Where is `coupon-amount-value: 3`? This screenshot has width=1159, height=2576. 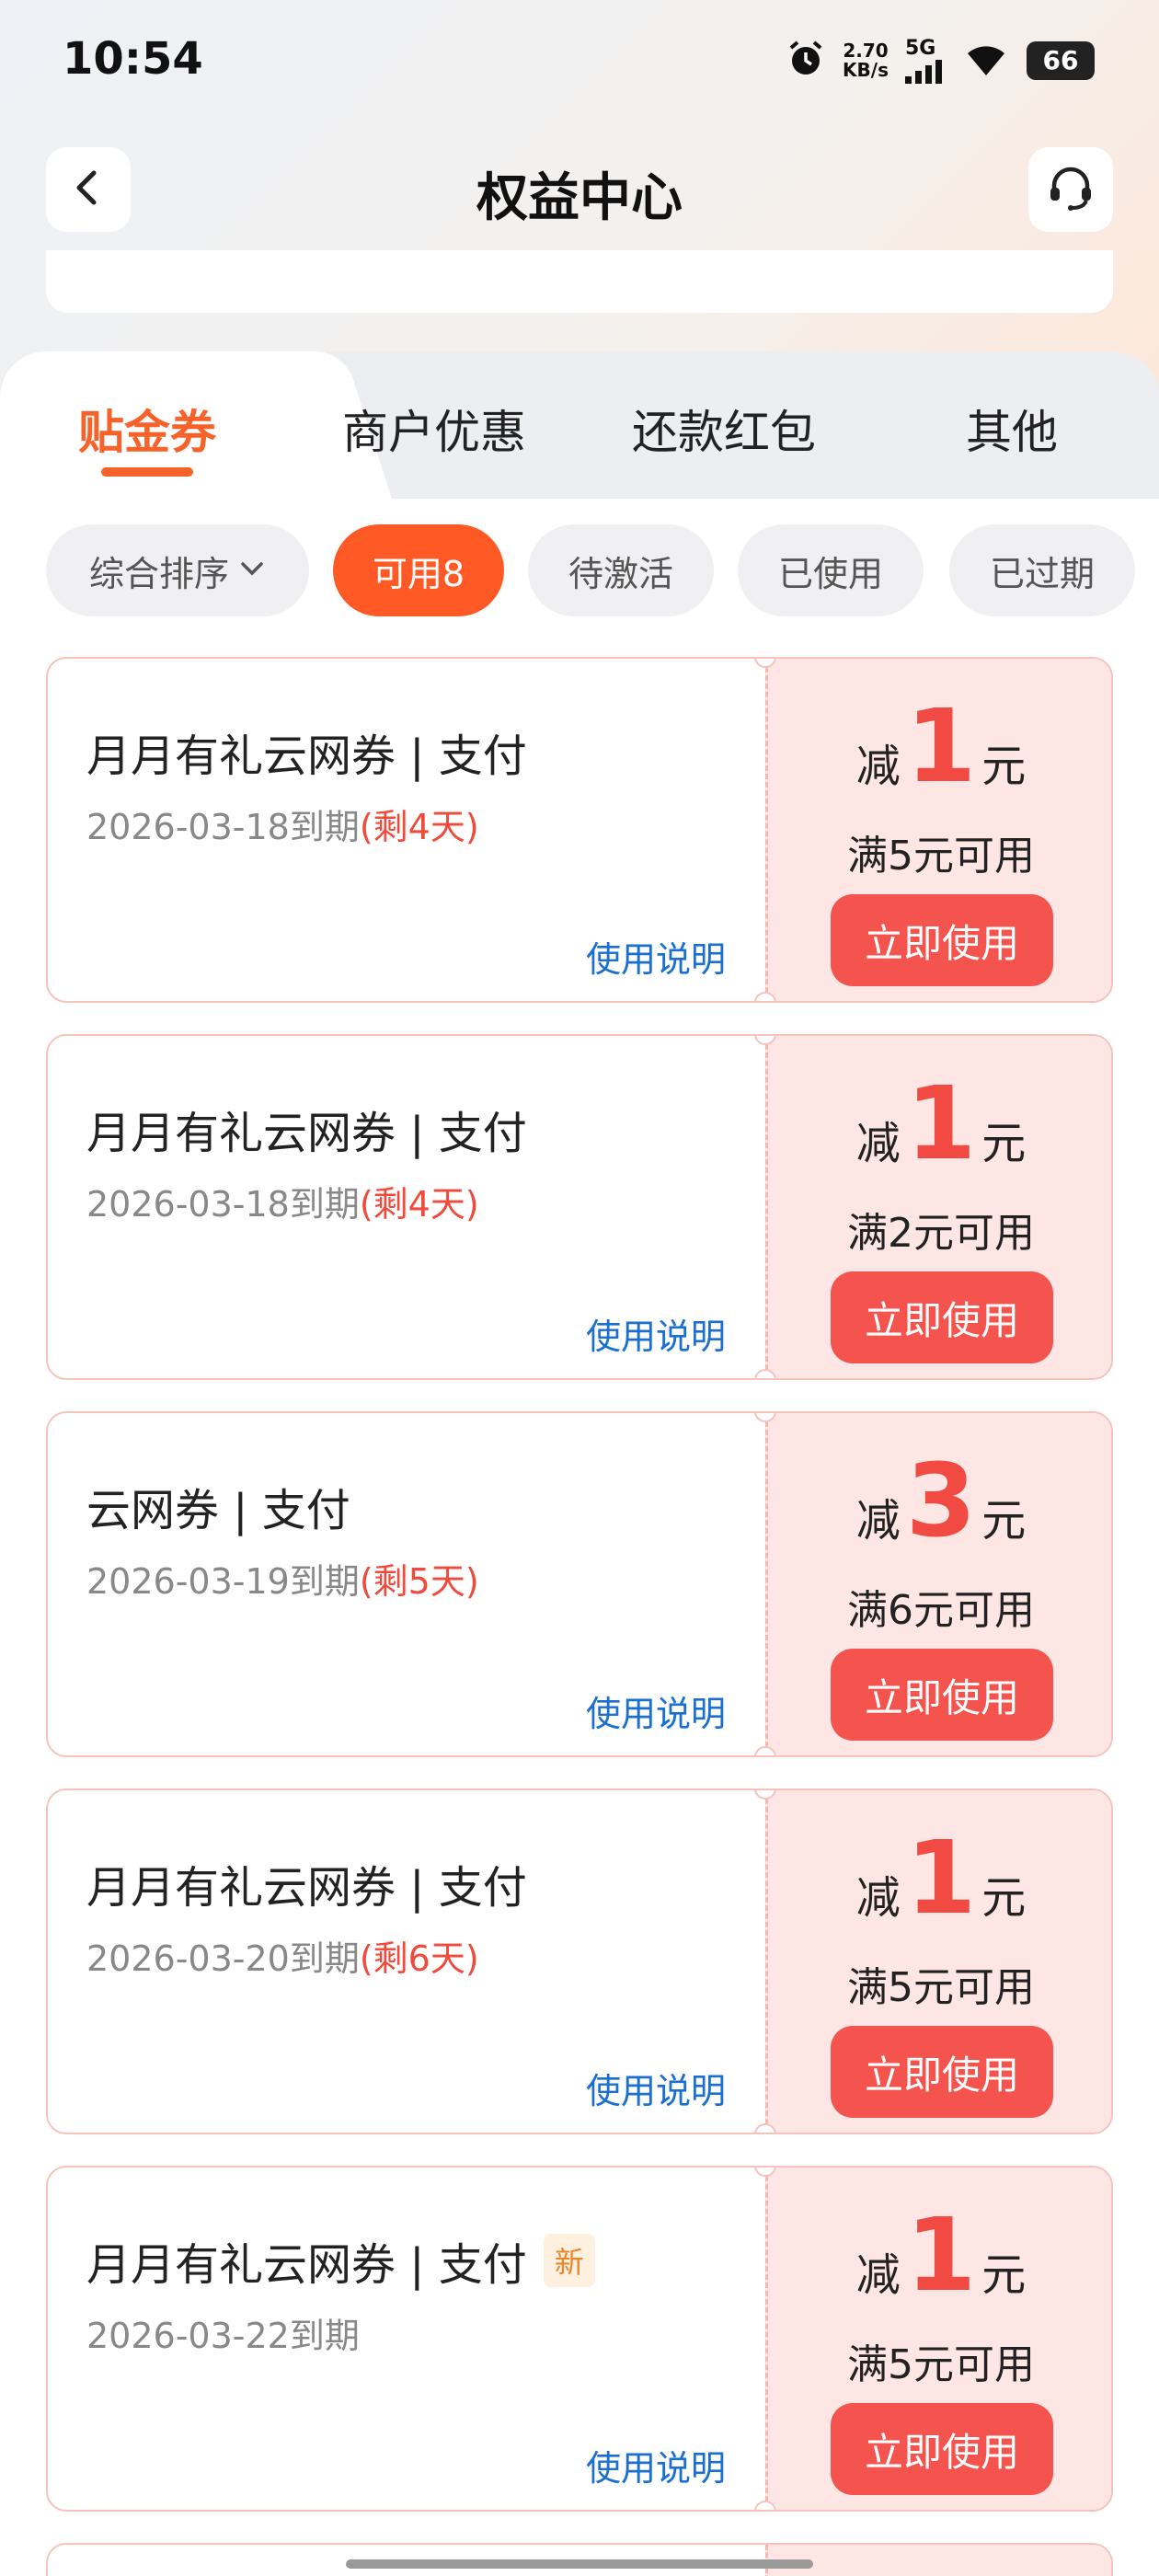
coupon-amount-value: 3 is located at coordinates (941, 1500).